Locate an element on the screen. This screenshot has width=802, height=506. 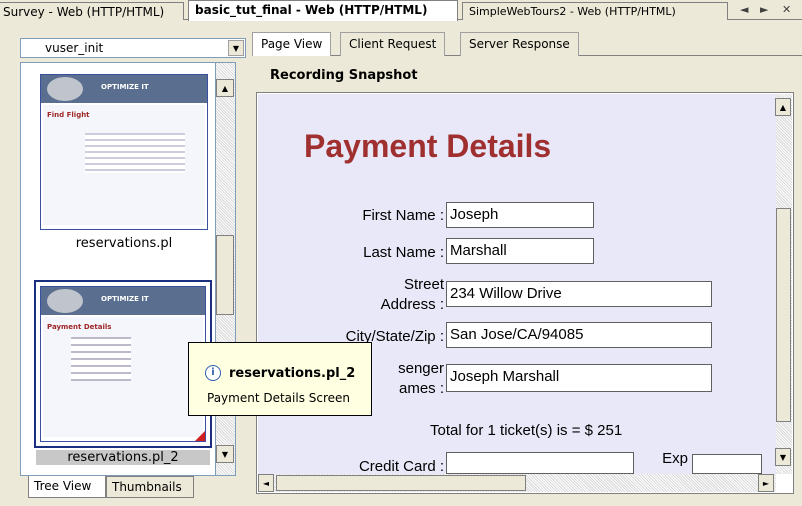
credit-card-field is located at coordinates (540, 463).